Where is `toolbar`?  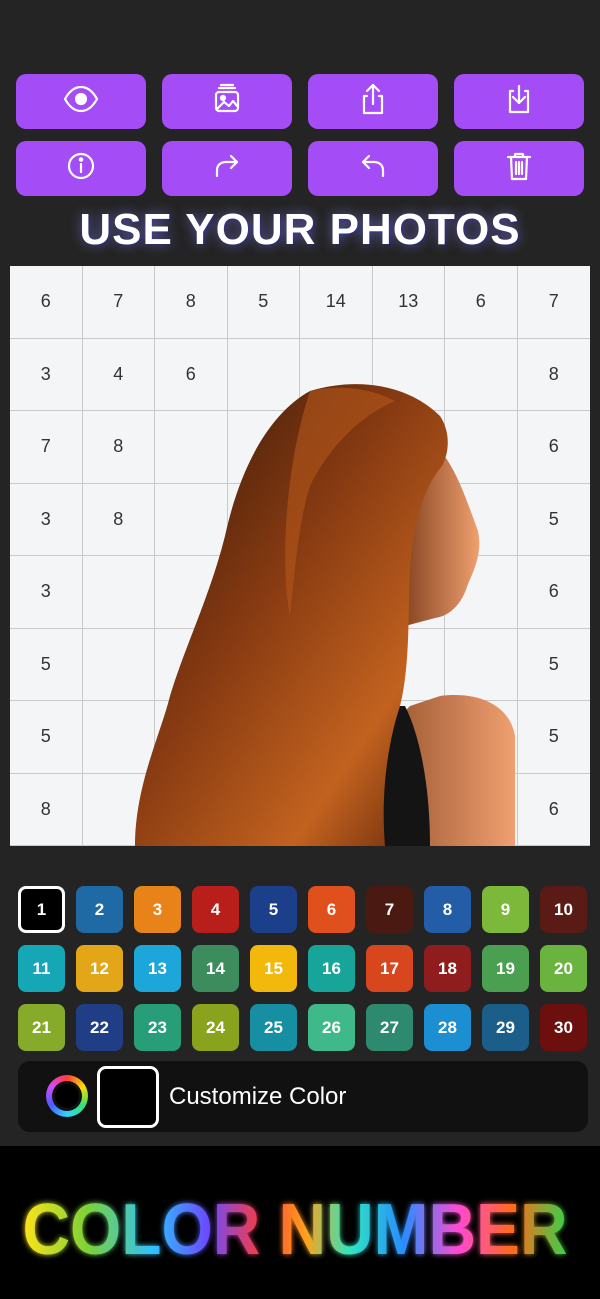 toolbar is located at coordinates (301, 135).